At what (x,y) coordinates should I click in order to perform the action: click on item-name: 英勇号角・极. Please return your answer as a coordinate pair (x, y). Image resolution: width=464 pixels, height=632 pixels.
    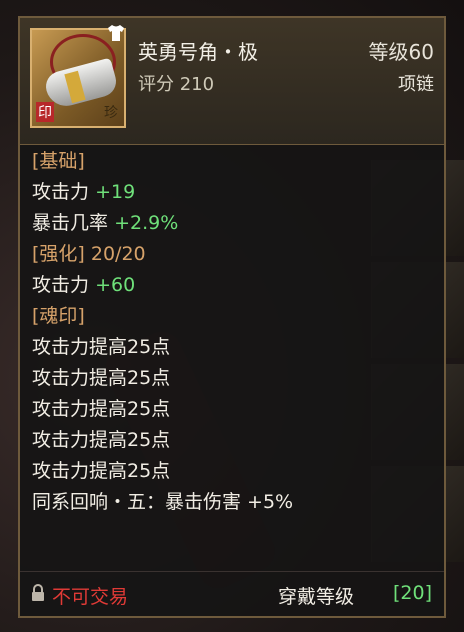
    Looking at the image, I should click on (198, 52).